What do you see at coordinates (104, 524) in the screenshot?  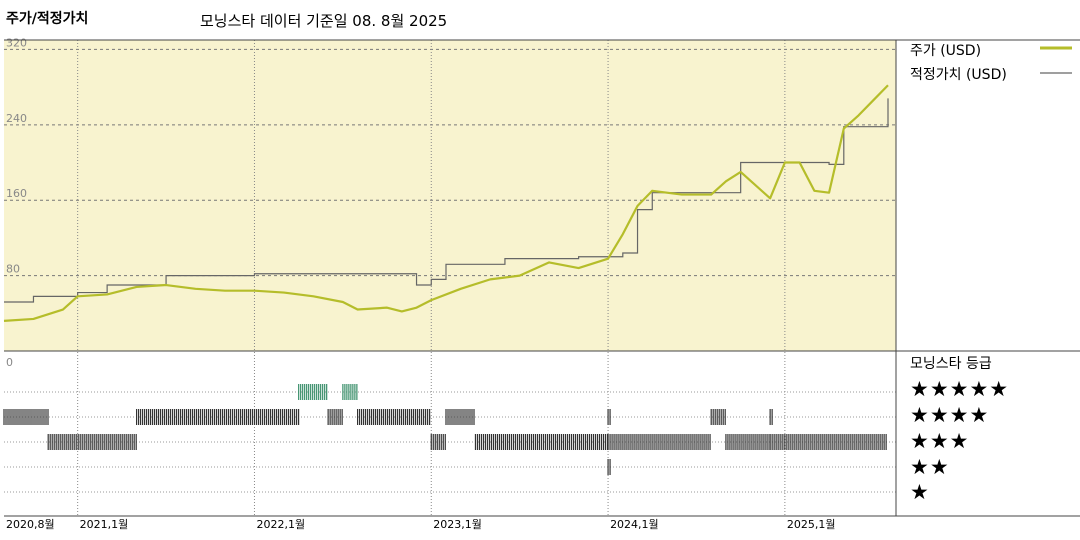 I see `x-tick-label: 2021,1월` at bounding box center [104, 524].